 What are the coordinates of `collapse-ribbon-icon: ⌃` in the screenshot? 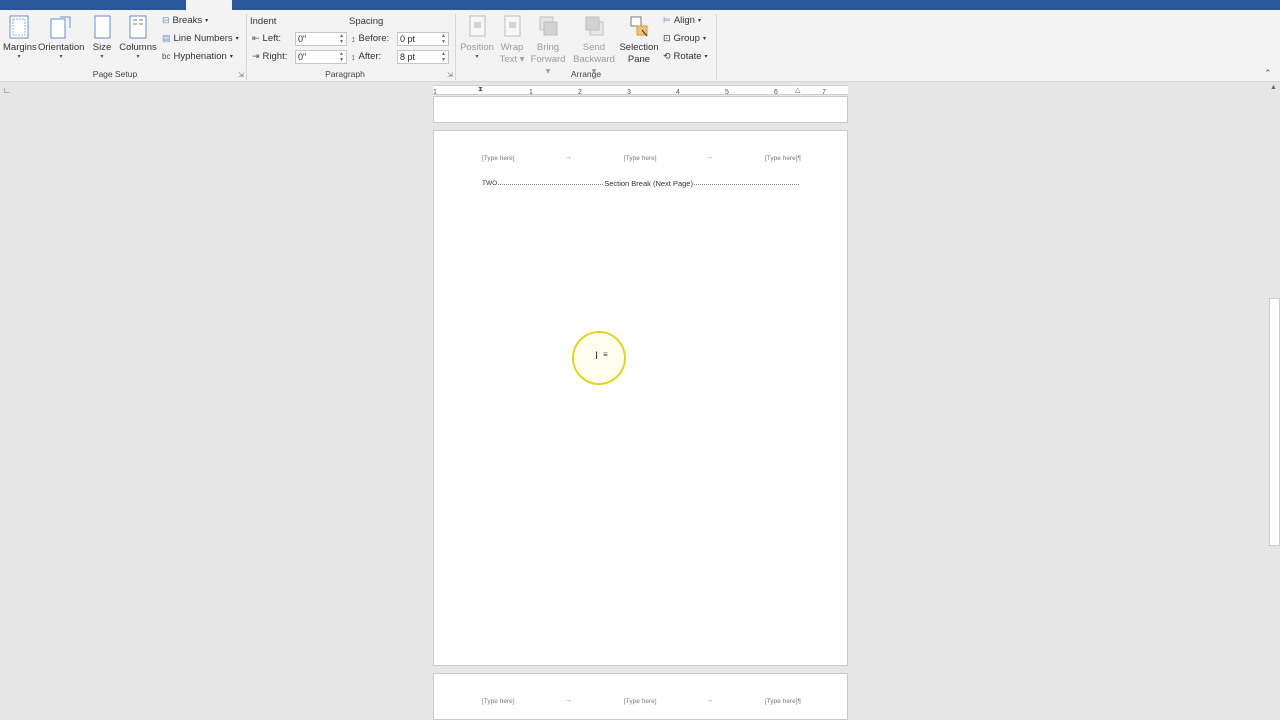 It's located at (1268, 73).